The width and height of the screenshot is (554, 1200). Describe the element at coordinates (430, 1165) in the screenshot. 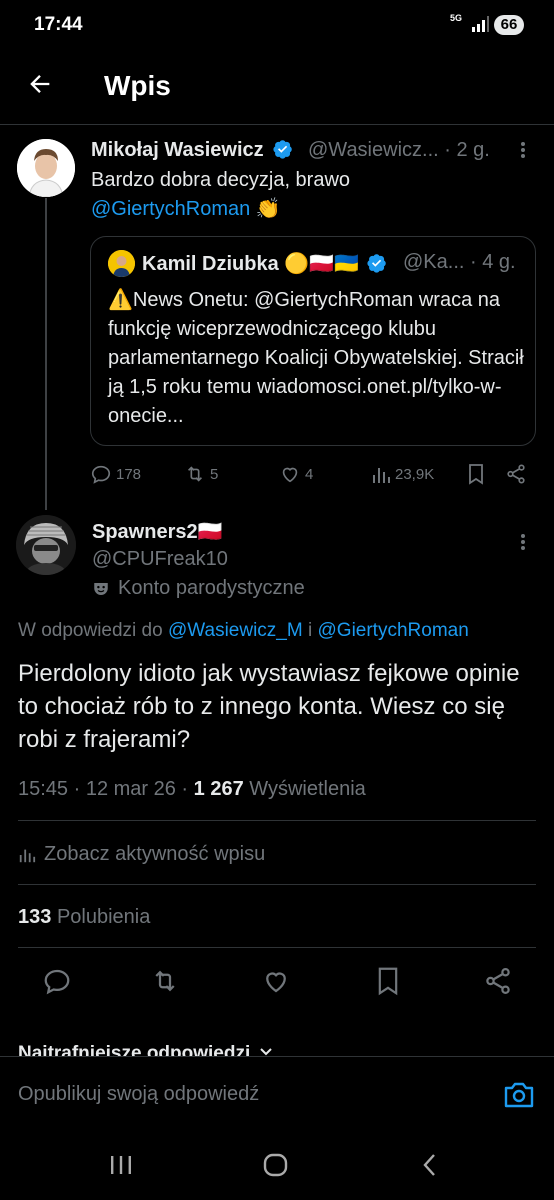

I see `system-back-icon` at that location.